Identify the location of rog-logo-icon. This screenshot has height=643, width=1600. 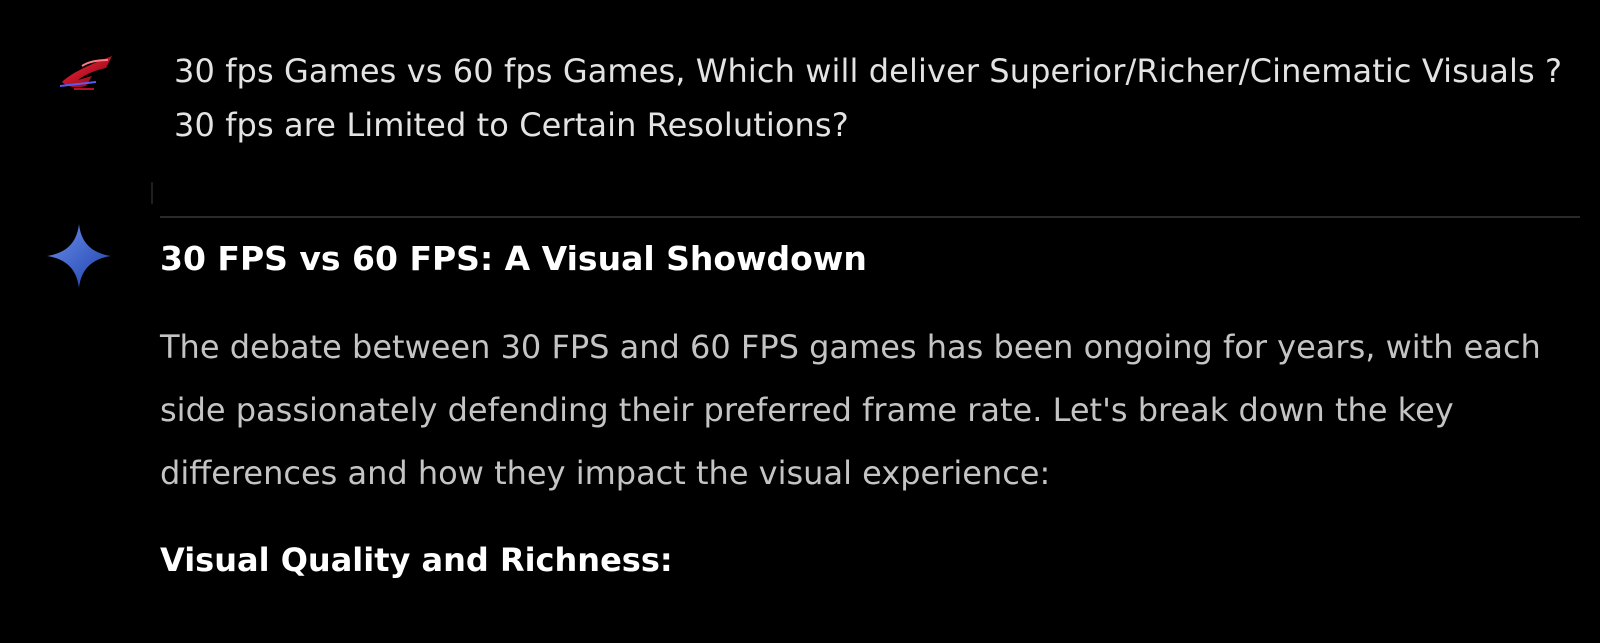
(90, 74).